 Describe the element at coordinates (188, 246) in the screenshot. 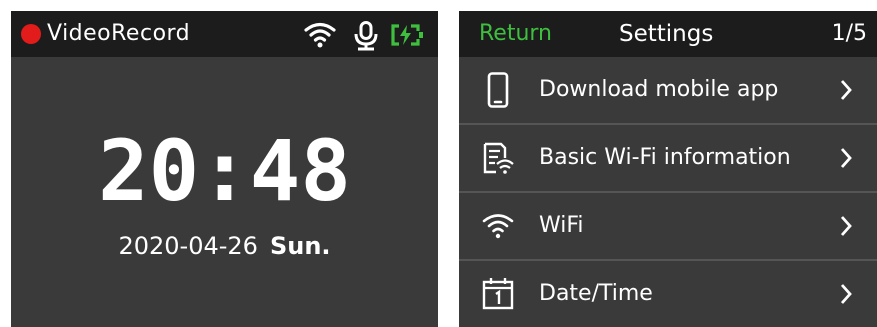

I see `clock-date: 2020-04-26` at that location.